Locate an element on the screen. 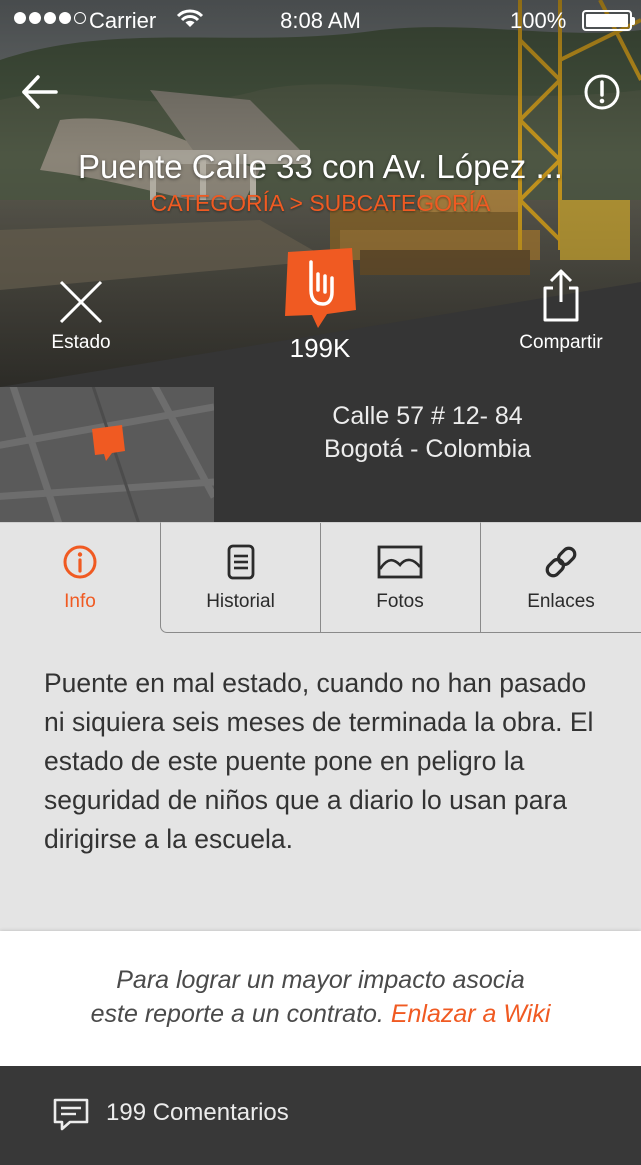  comment-icon is located at coordinates (71, 1114).